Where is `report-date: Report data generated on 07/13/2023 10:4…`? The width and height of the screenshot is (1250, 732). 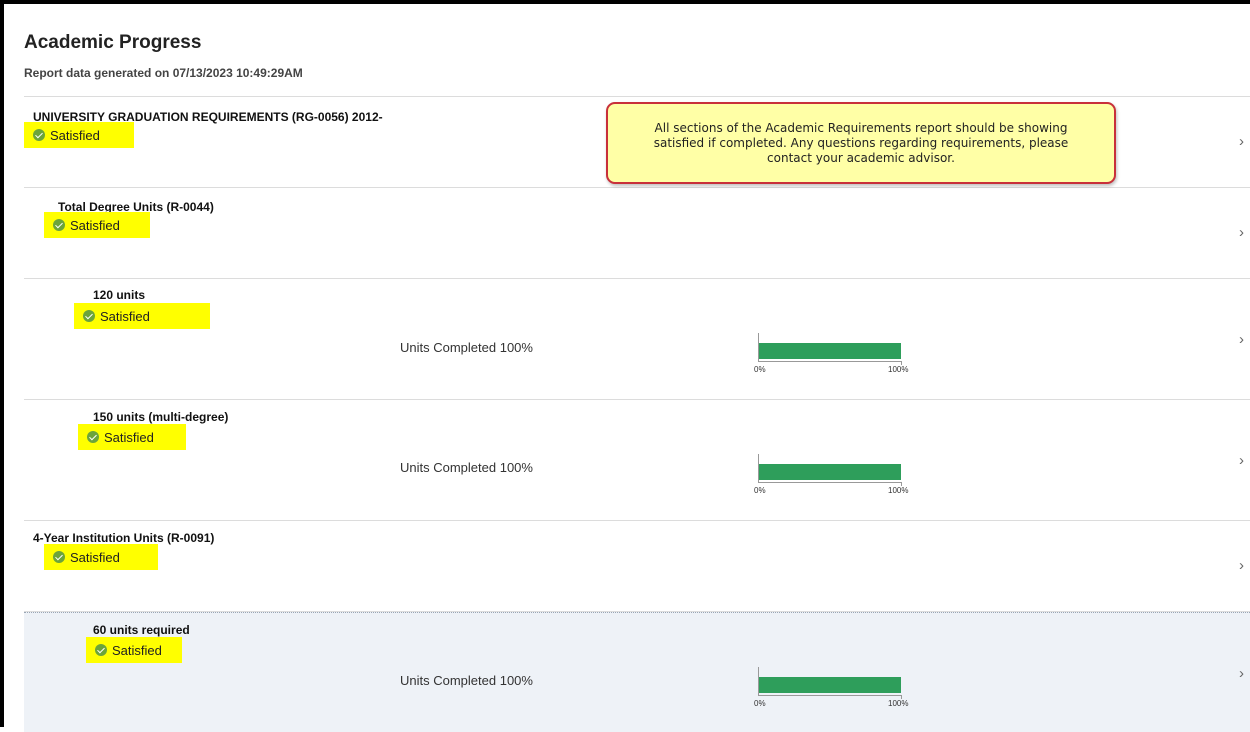
report-date: Report data generated on 07/13/2023 10:4… is located at coordinates (163, 73).